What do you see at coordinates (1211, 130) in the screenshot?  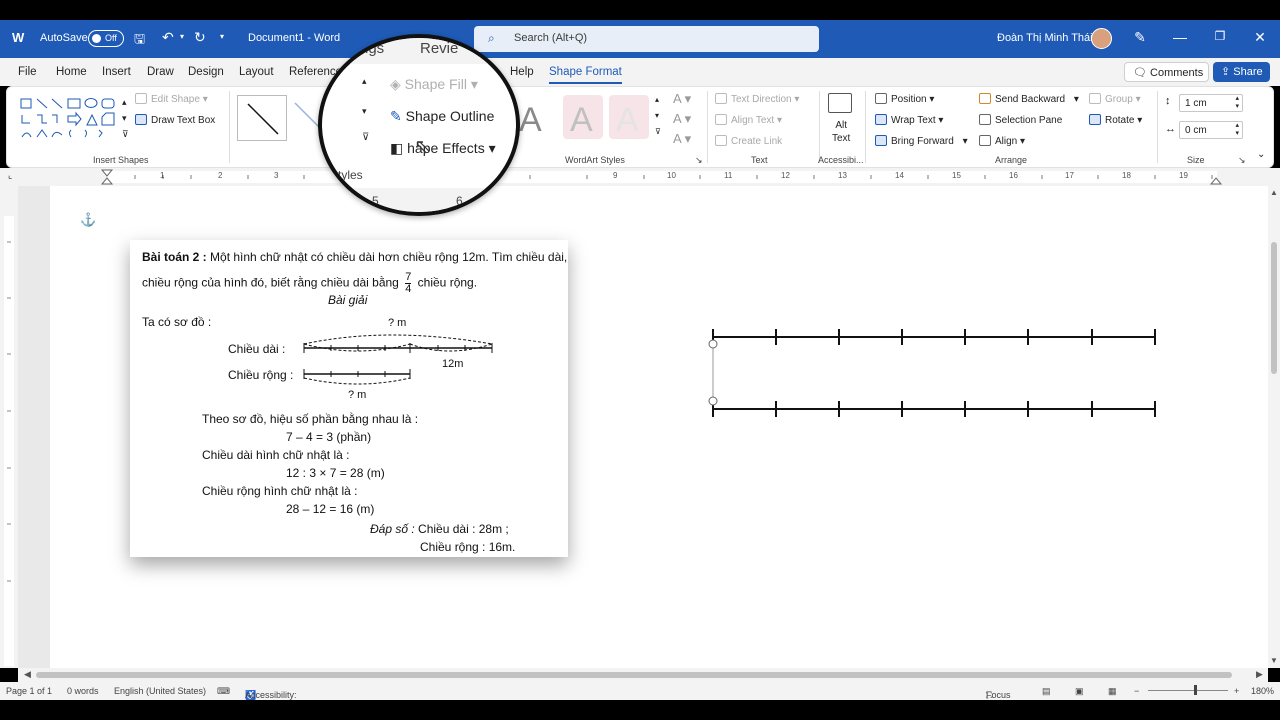 I see `width-field: 0 cm ▴ ▾` at bounding box center [1211, 130].